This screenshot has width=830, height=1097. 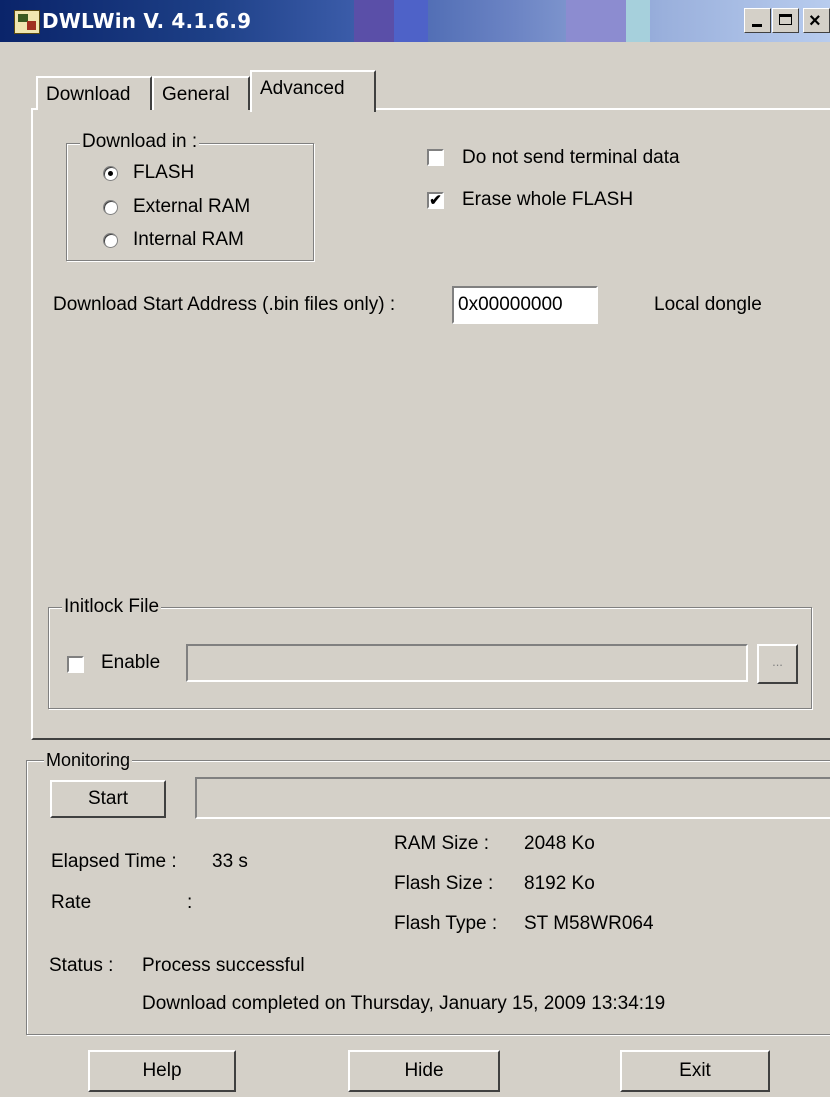 I want to click on start-address-input: 0x00000000, so click(x=525, y=305).